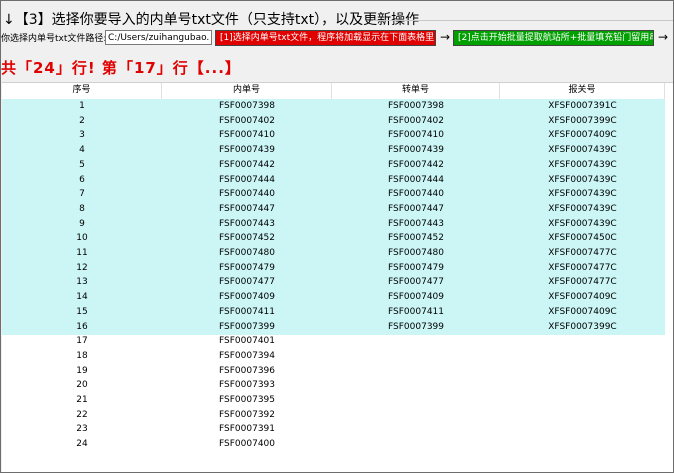  Describe the element at coordinates (416, 268) in the screenshot. I see `cell-transfer-no: FSF0007479` at that location.